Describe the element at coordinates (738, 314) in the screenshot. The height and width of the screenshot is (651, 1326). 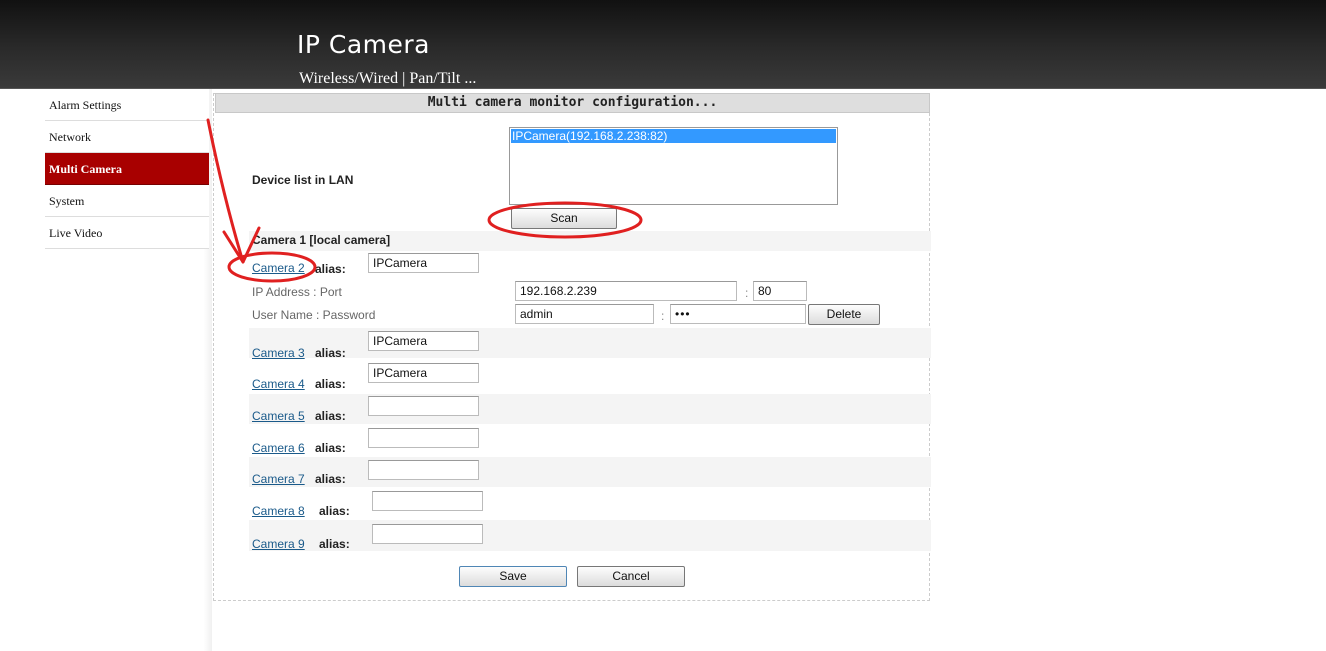
I see `camera2-password-input: •••` at that location.